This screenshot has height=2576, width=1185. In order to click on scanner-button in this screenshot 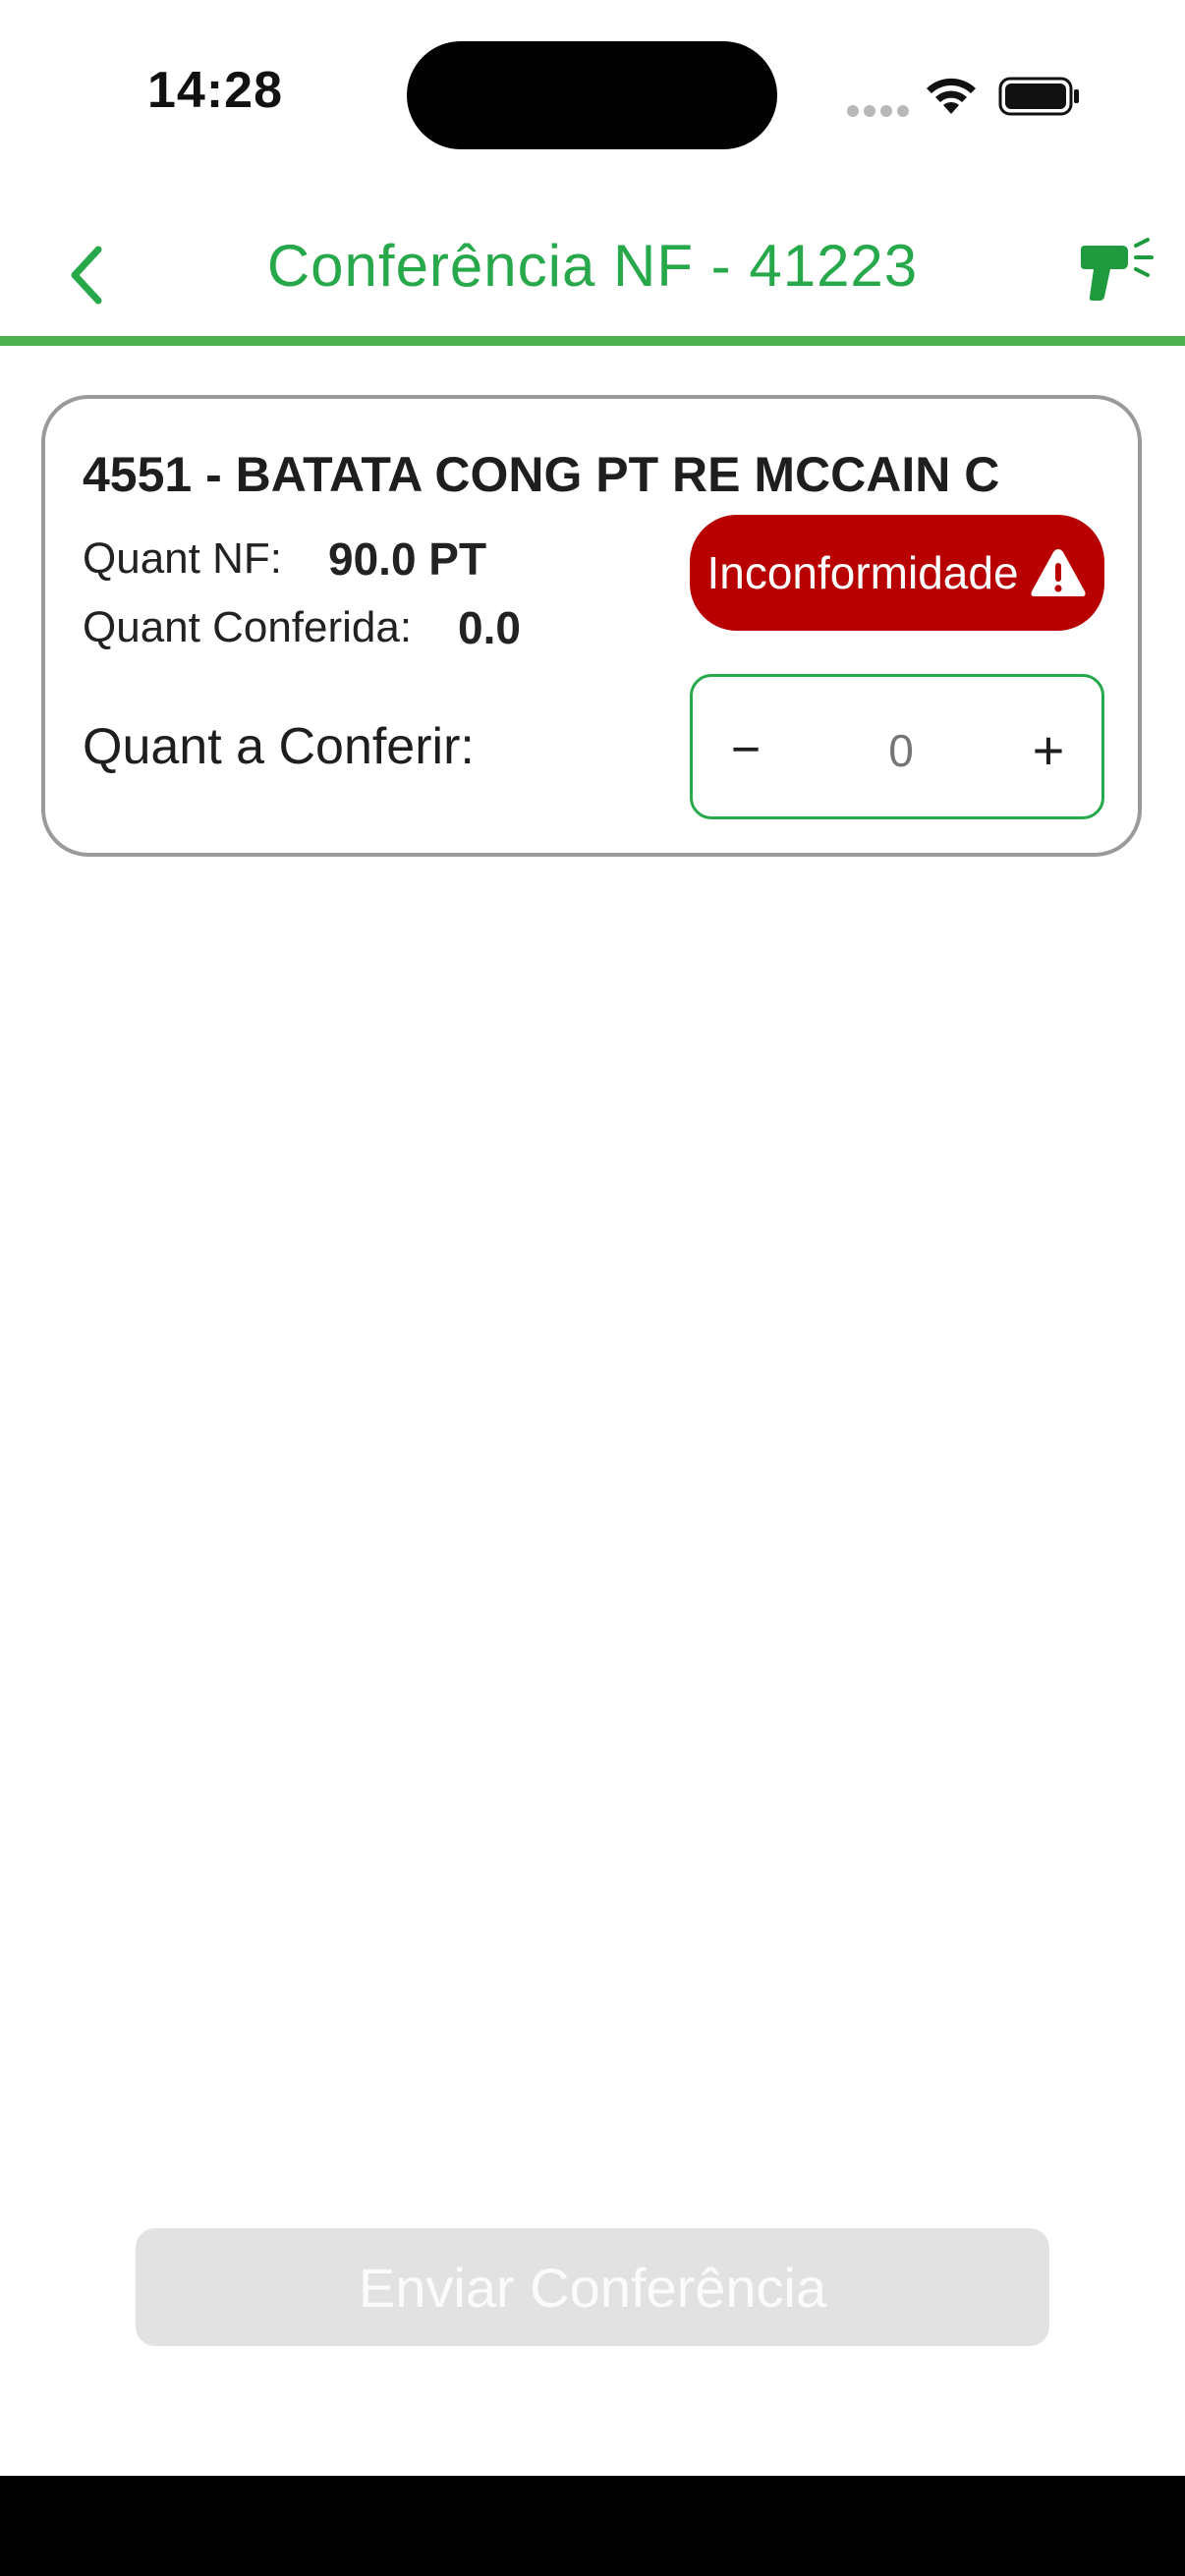, I will do `click(1118, 273)`.